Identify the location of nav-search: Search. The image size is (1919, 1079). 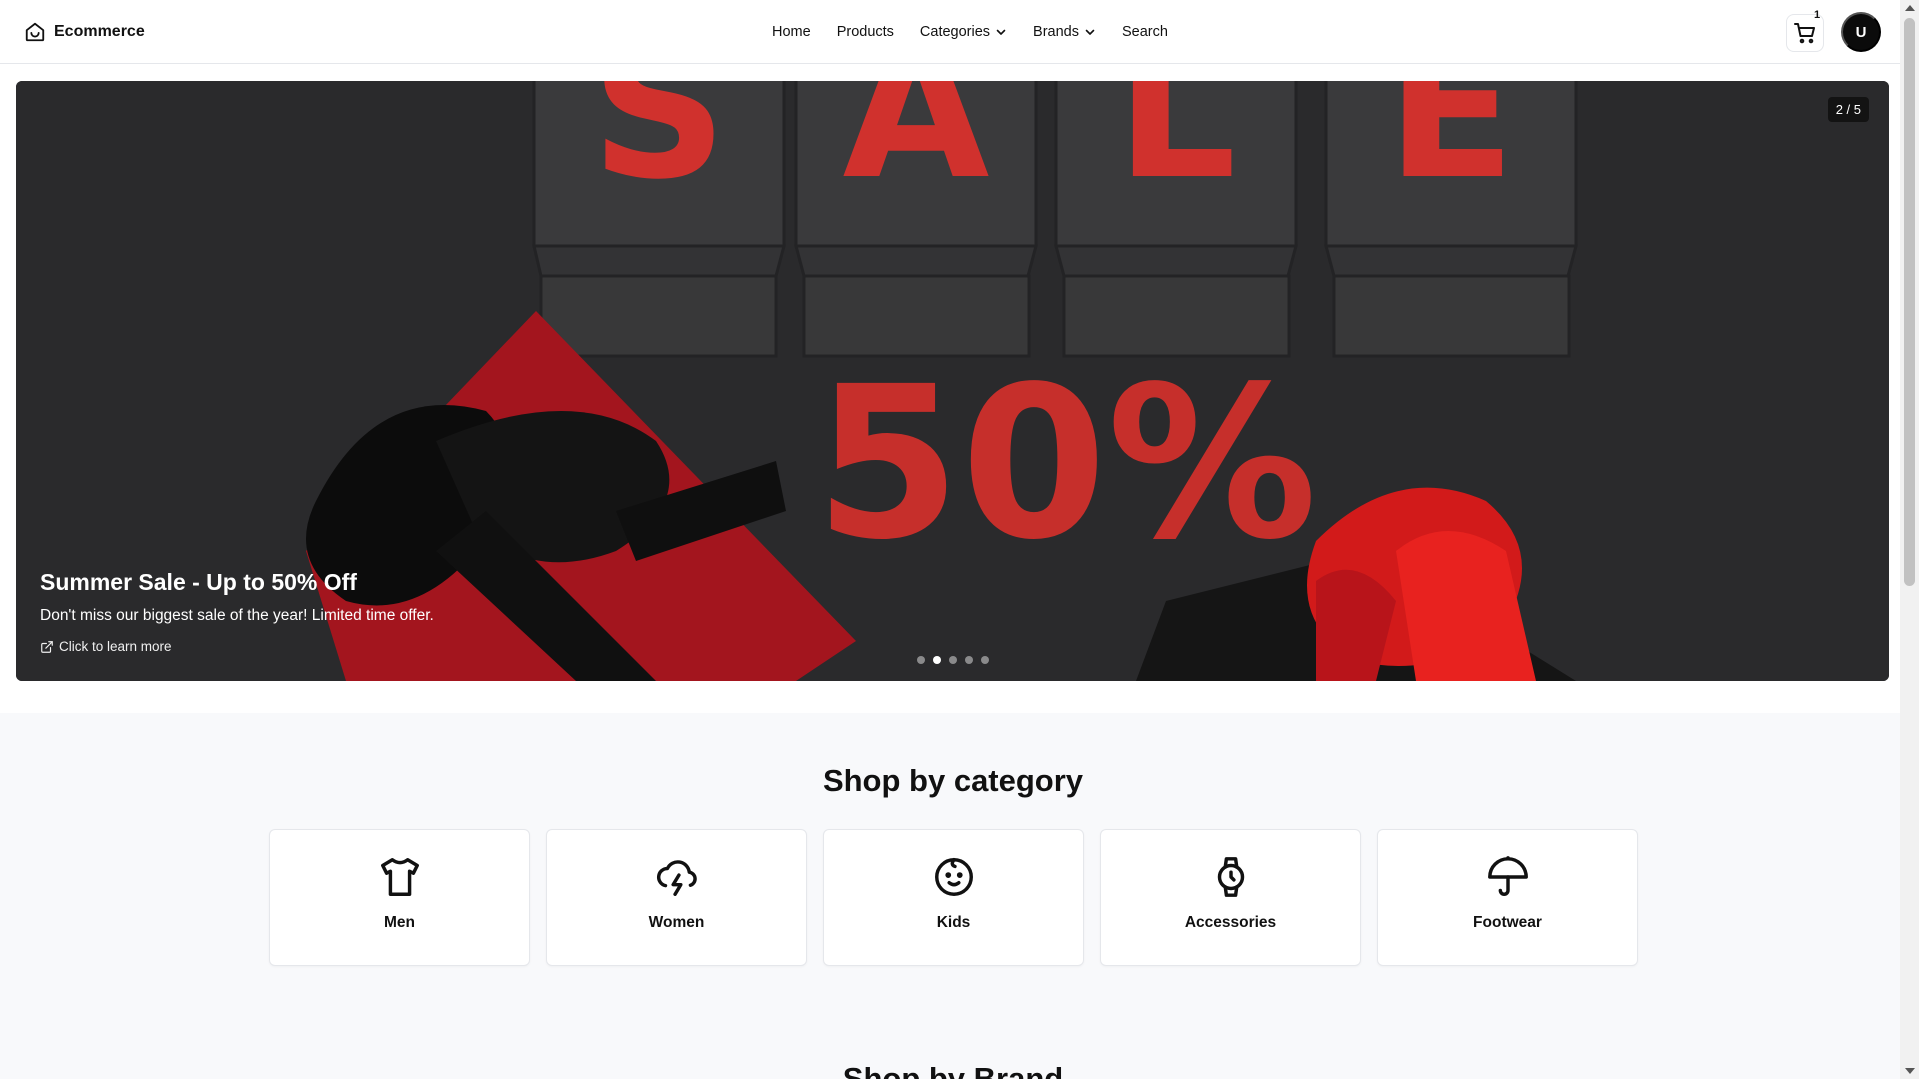
(1145, 32).